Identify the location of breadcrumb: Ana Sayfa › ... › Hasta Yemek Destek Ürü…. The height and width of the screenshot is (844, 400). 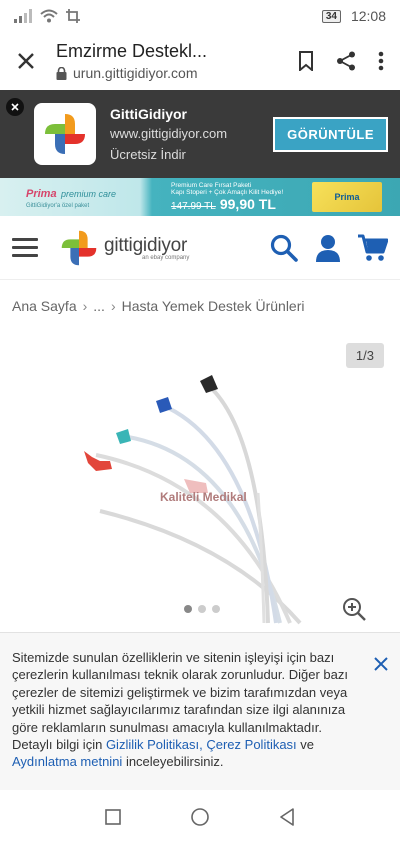
(158, 306).